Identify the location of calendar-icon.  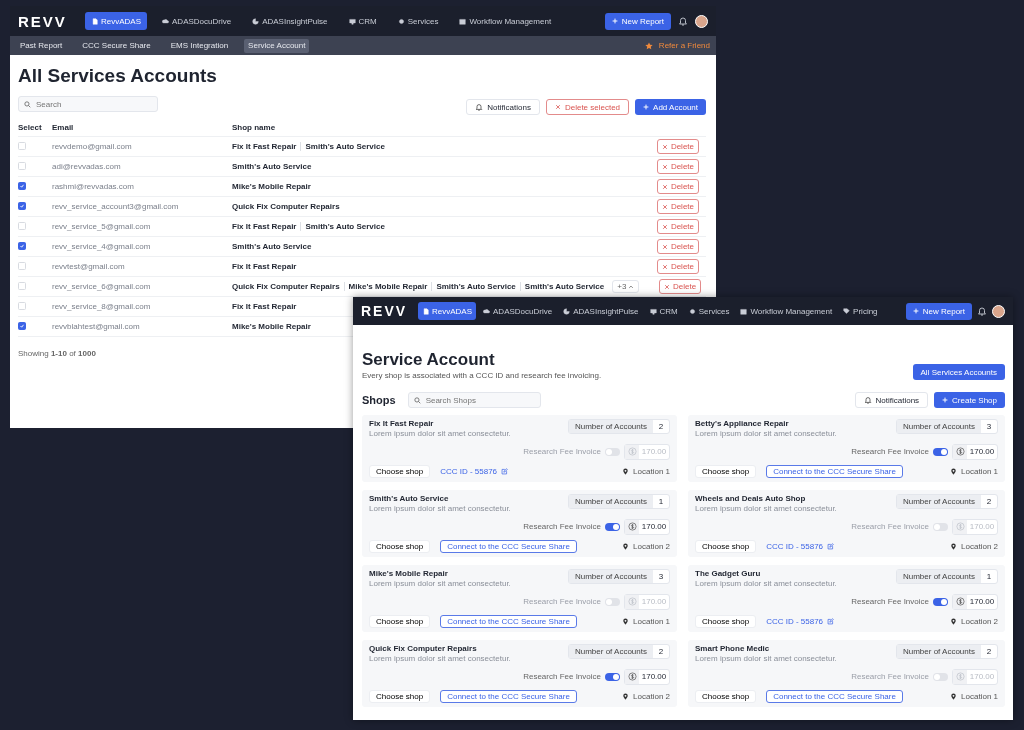
(744, 311).